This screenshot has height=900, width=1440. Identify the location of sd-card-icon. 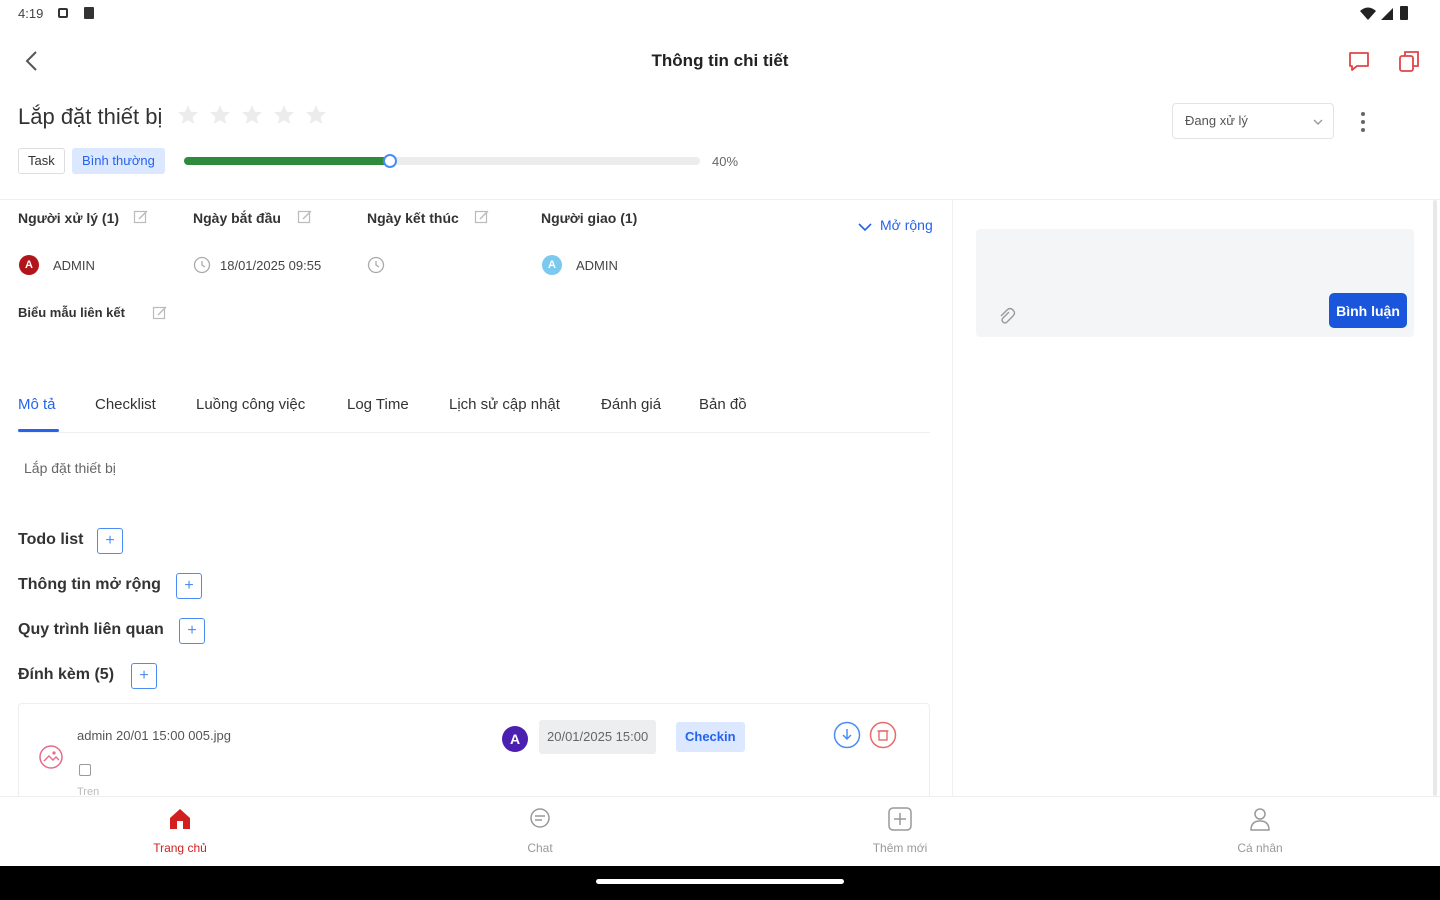
(89, 13).